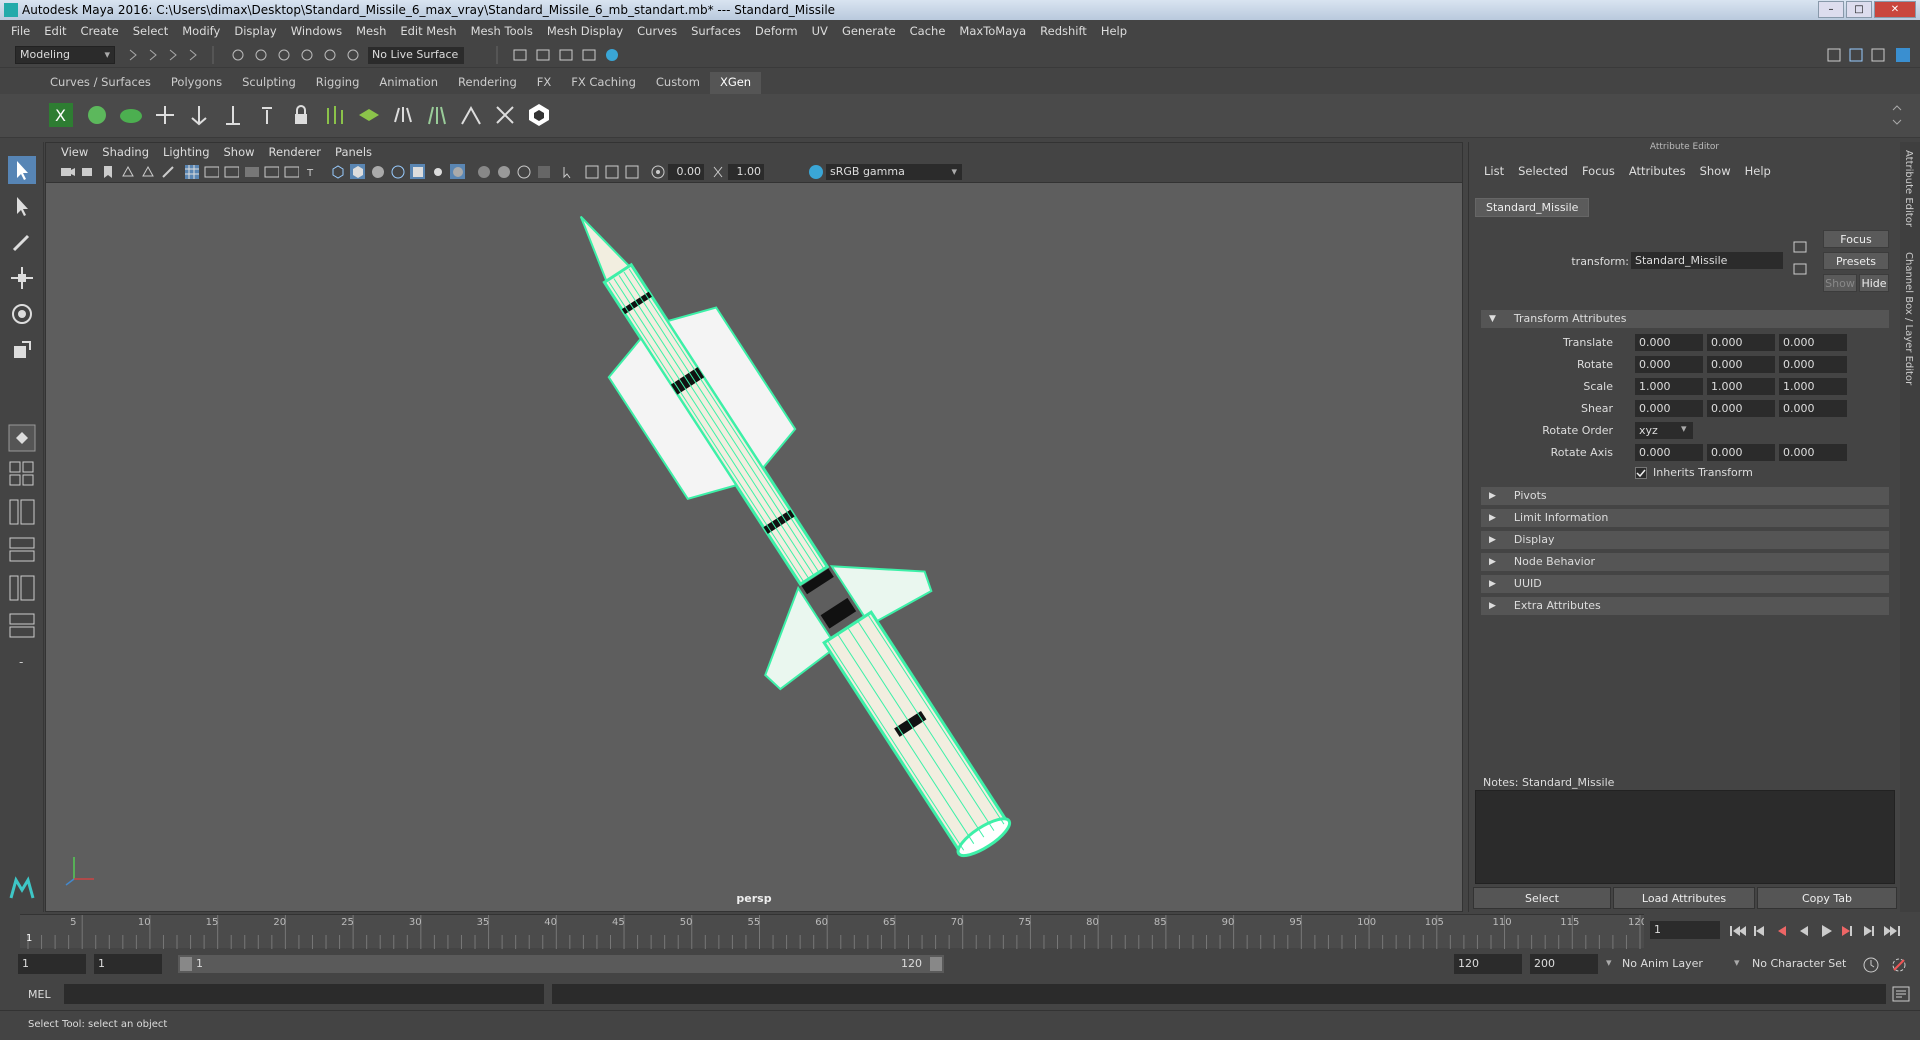  What do you see at coordinates (284, 55) in the screenshot?
I see `select-by-component-icon` at bounding box center [284, 55].